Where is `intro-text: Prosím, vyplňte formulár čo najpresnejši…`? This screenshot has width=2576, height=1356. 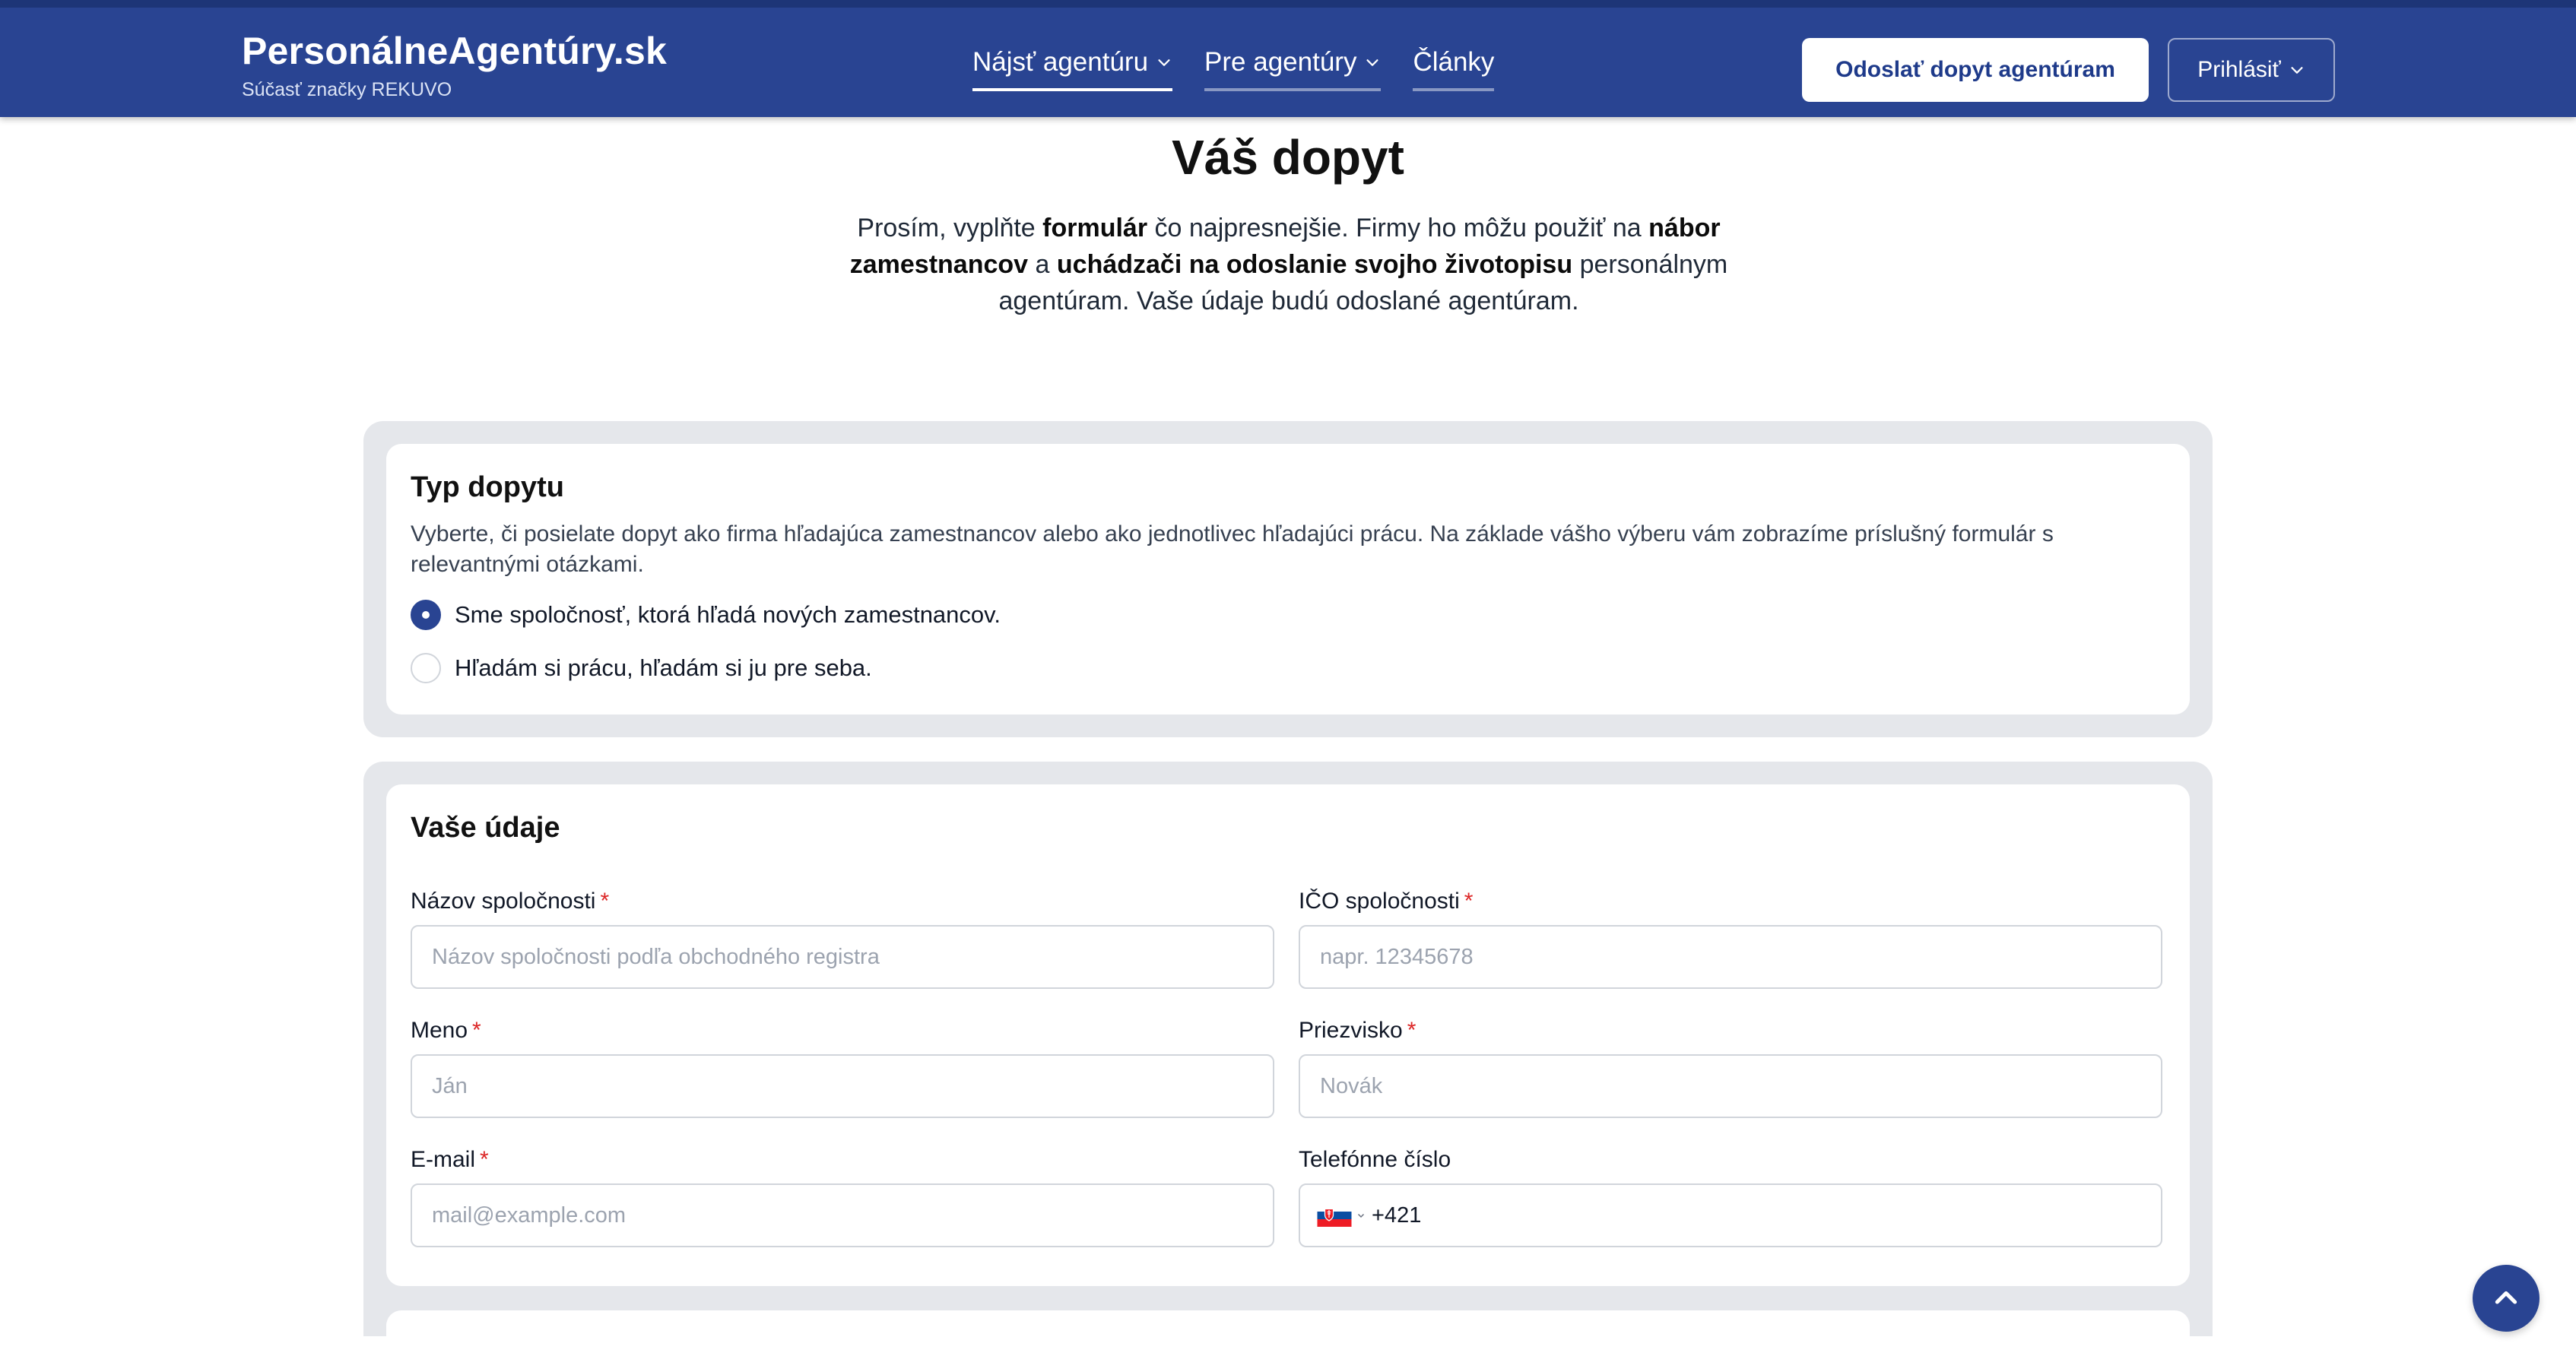 intro-text: Prosím, vyplňte formulár čo najpresnejši… is located at coordinates (1288, 264).